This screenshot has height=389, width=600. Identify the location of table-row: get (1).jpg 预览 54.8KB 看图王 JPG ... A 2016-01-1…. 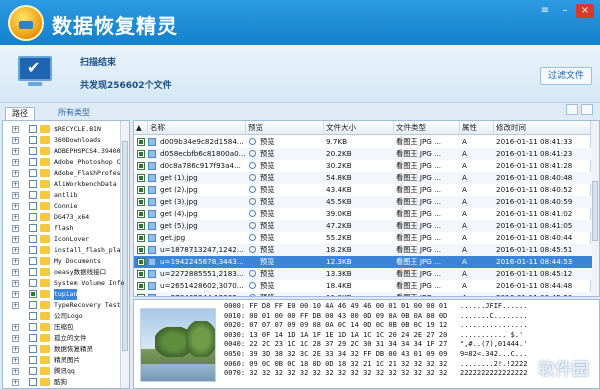
(363, 178).